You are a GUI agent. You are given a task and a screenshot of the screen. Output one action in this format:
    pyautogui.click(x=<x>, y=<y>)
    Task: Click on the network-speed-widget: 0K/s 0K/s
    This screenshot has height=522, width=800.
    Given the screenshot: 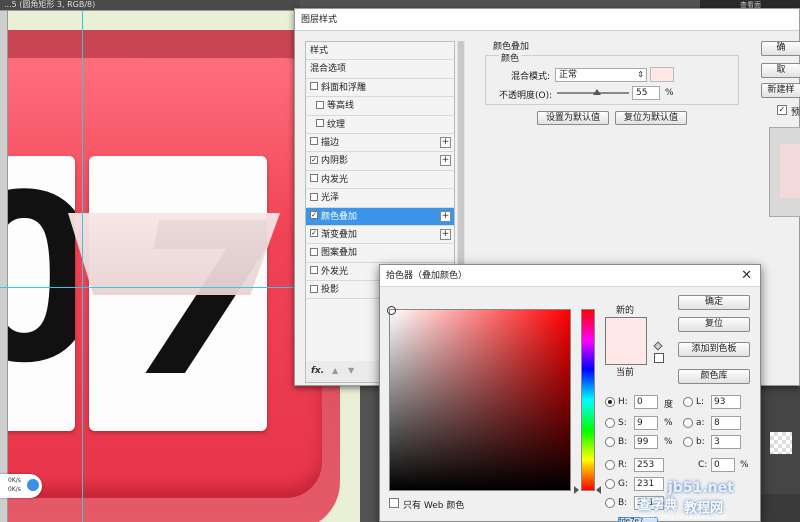 What is the action you would take?
    pyautogui.click(x=21, y=486)
    